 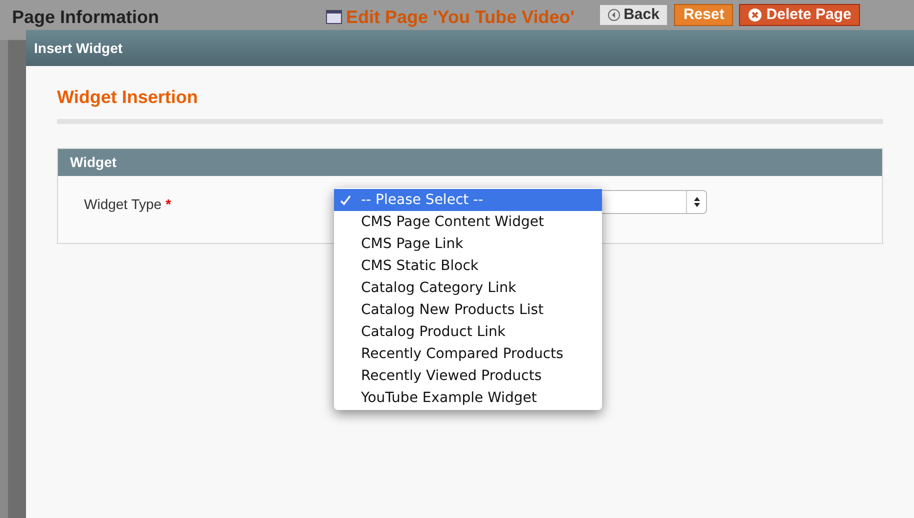 What do you see at coordinates (468, 244) in the screenshot?
I see `dropdown-option: CMS Page Link` at bounding box center [468, 244].